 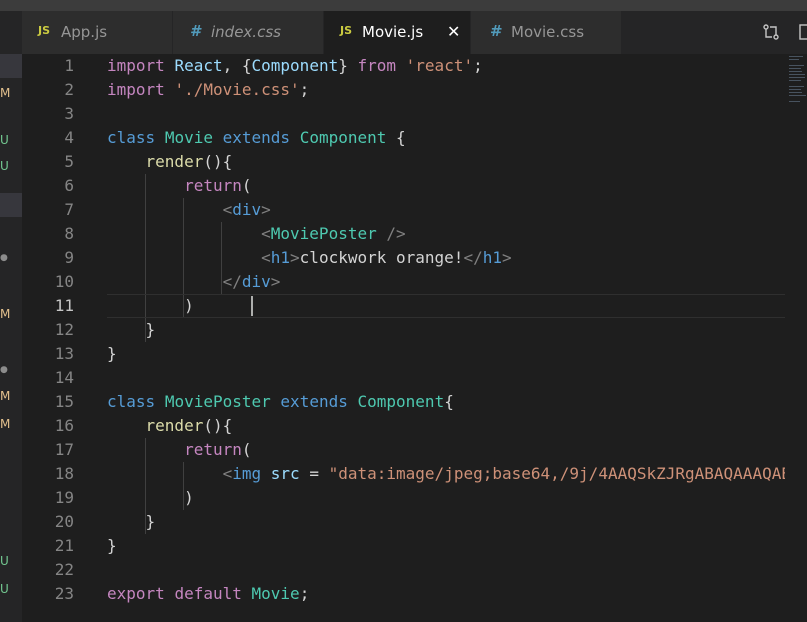 I want to click on line-number: 8, so click(x=69, y=233).